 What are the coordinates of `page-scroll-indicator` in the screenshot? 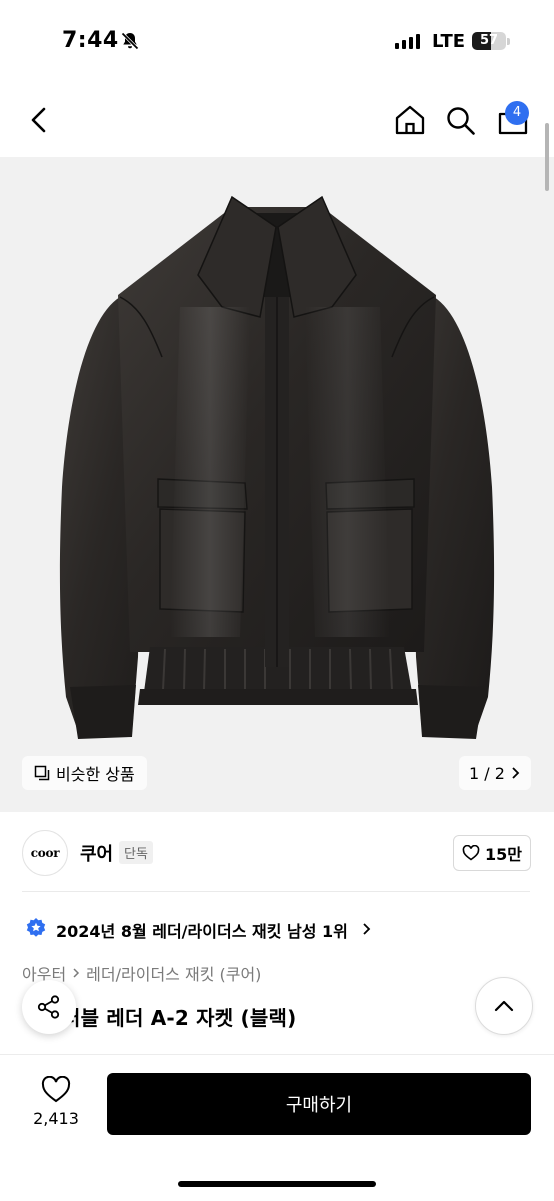 It's located at (547, 157).